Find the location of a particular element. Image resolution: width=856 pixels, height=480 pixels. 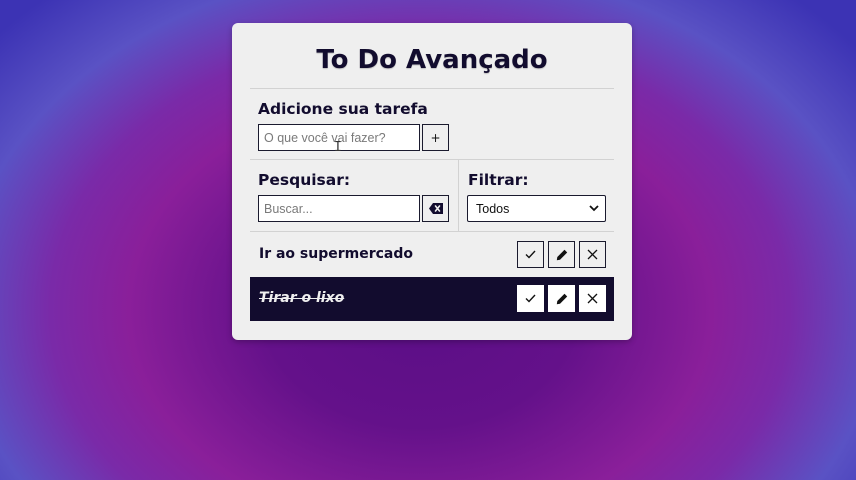

search-input is located at coordinates (339, 208).